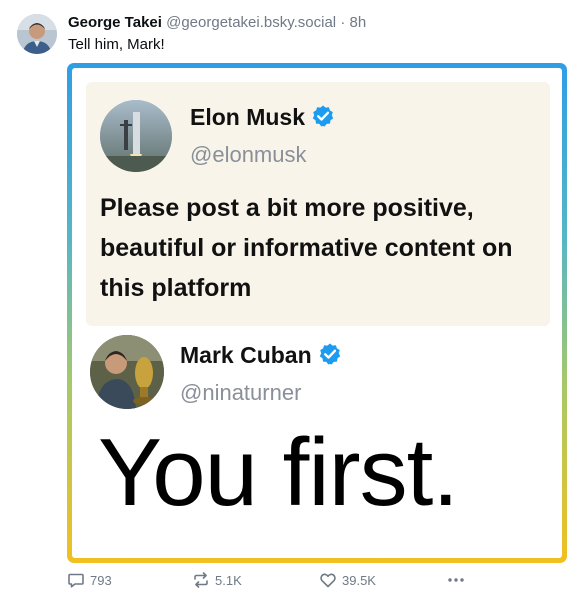 This screenshot has width=582, height=604. What do you see at coordinates (201, 580) in the screenshot?
I see `repost-icon` at bounding box center [201, 580].